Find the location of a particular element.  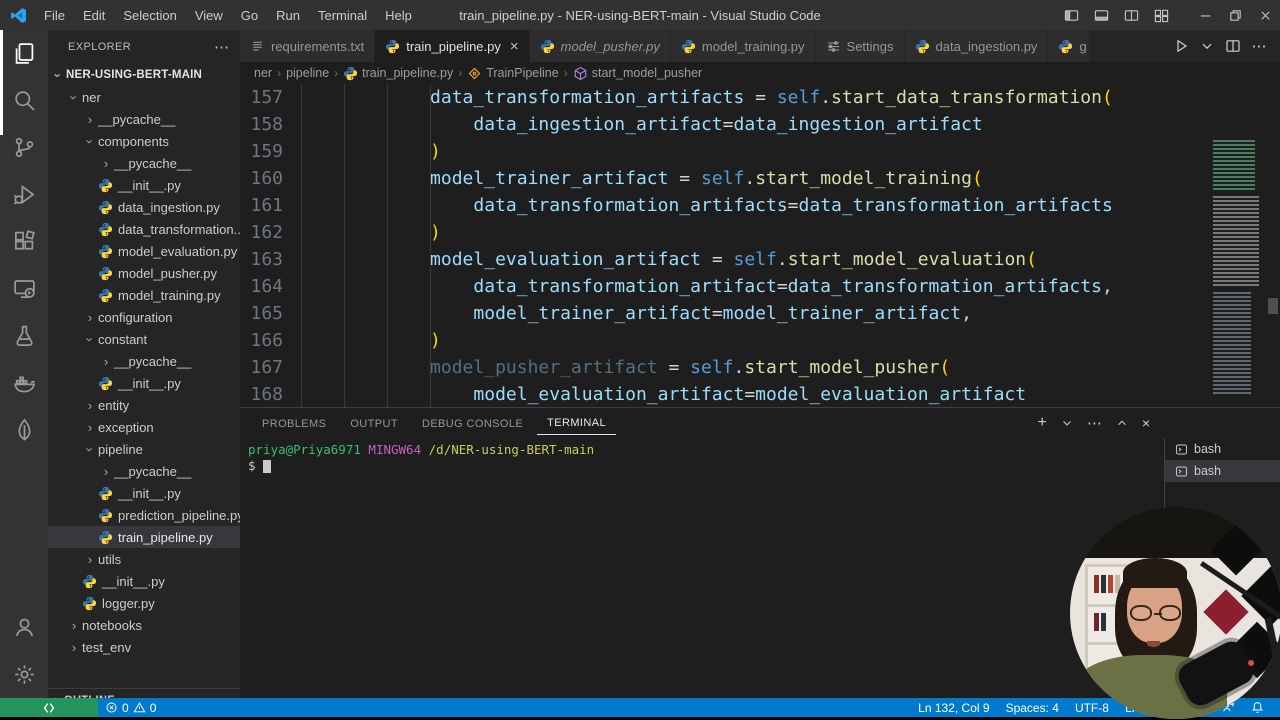

tab-data-ingestion-py: data_ingestion.py is located at coordinates (976, 46).